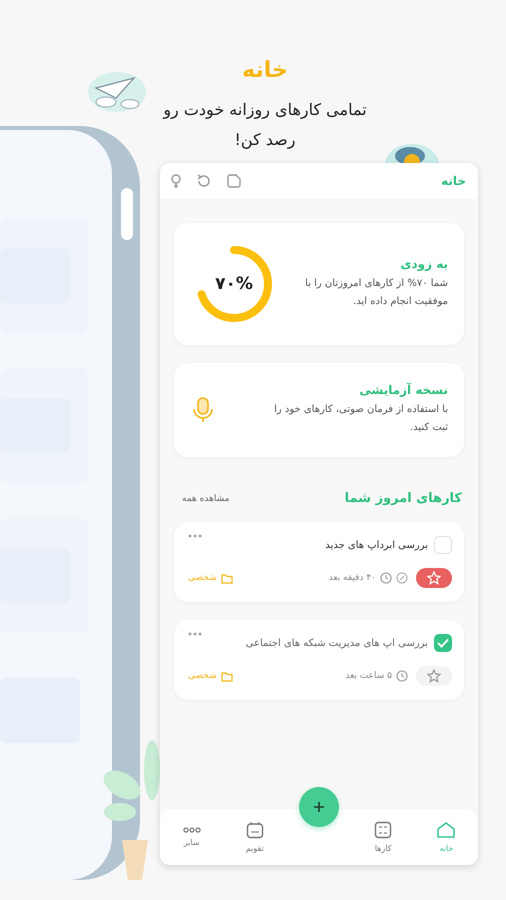 The width and height of the screenshot is (506, 900). What do you see at coordinates (265, 70) in the screenshot?
I see `hero-title: خانه` at bounding box center [265, 70].